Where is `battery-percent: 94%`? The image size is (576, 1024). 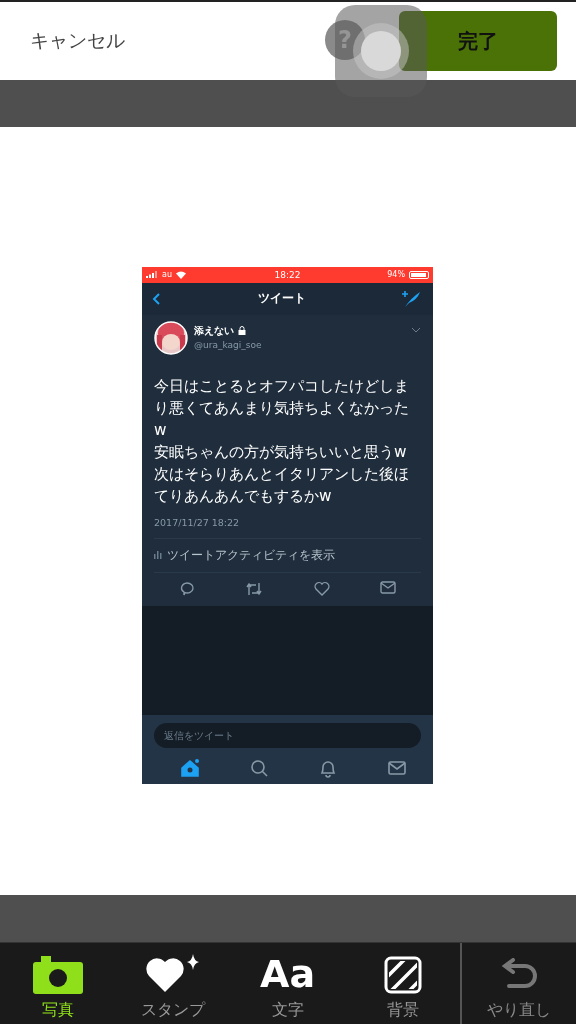
battery-percent: 94% is located at coordinates (396, 274).